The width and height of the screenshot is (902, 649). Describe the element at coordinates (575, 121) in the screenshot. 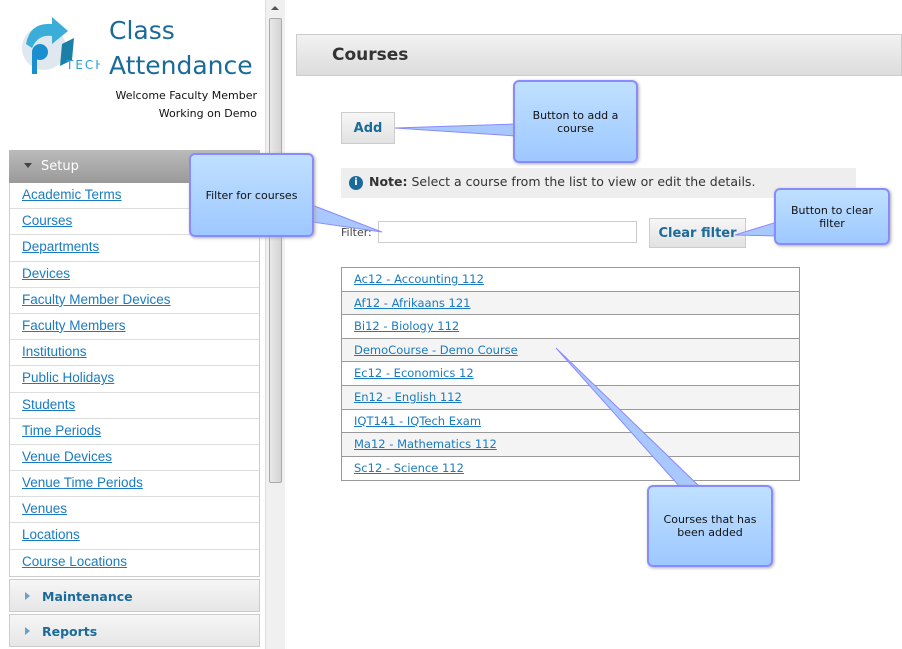

I see `callout-add: Button to add a course` at that location.